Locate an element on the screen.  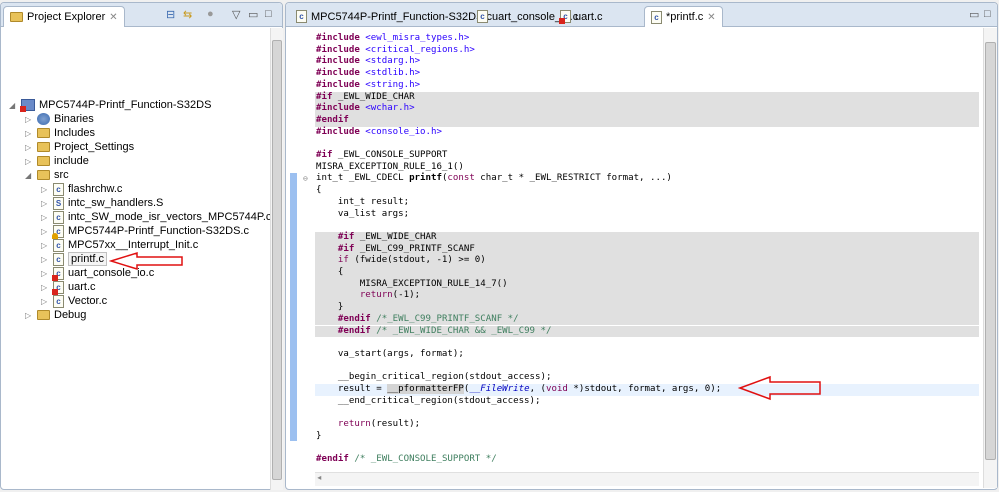
tree-item: ▷ Binaries is located at coordinates (59, 119).